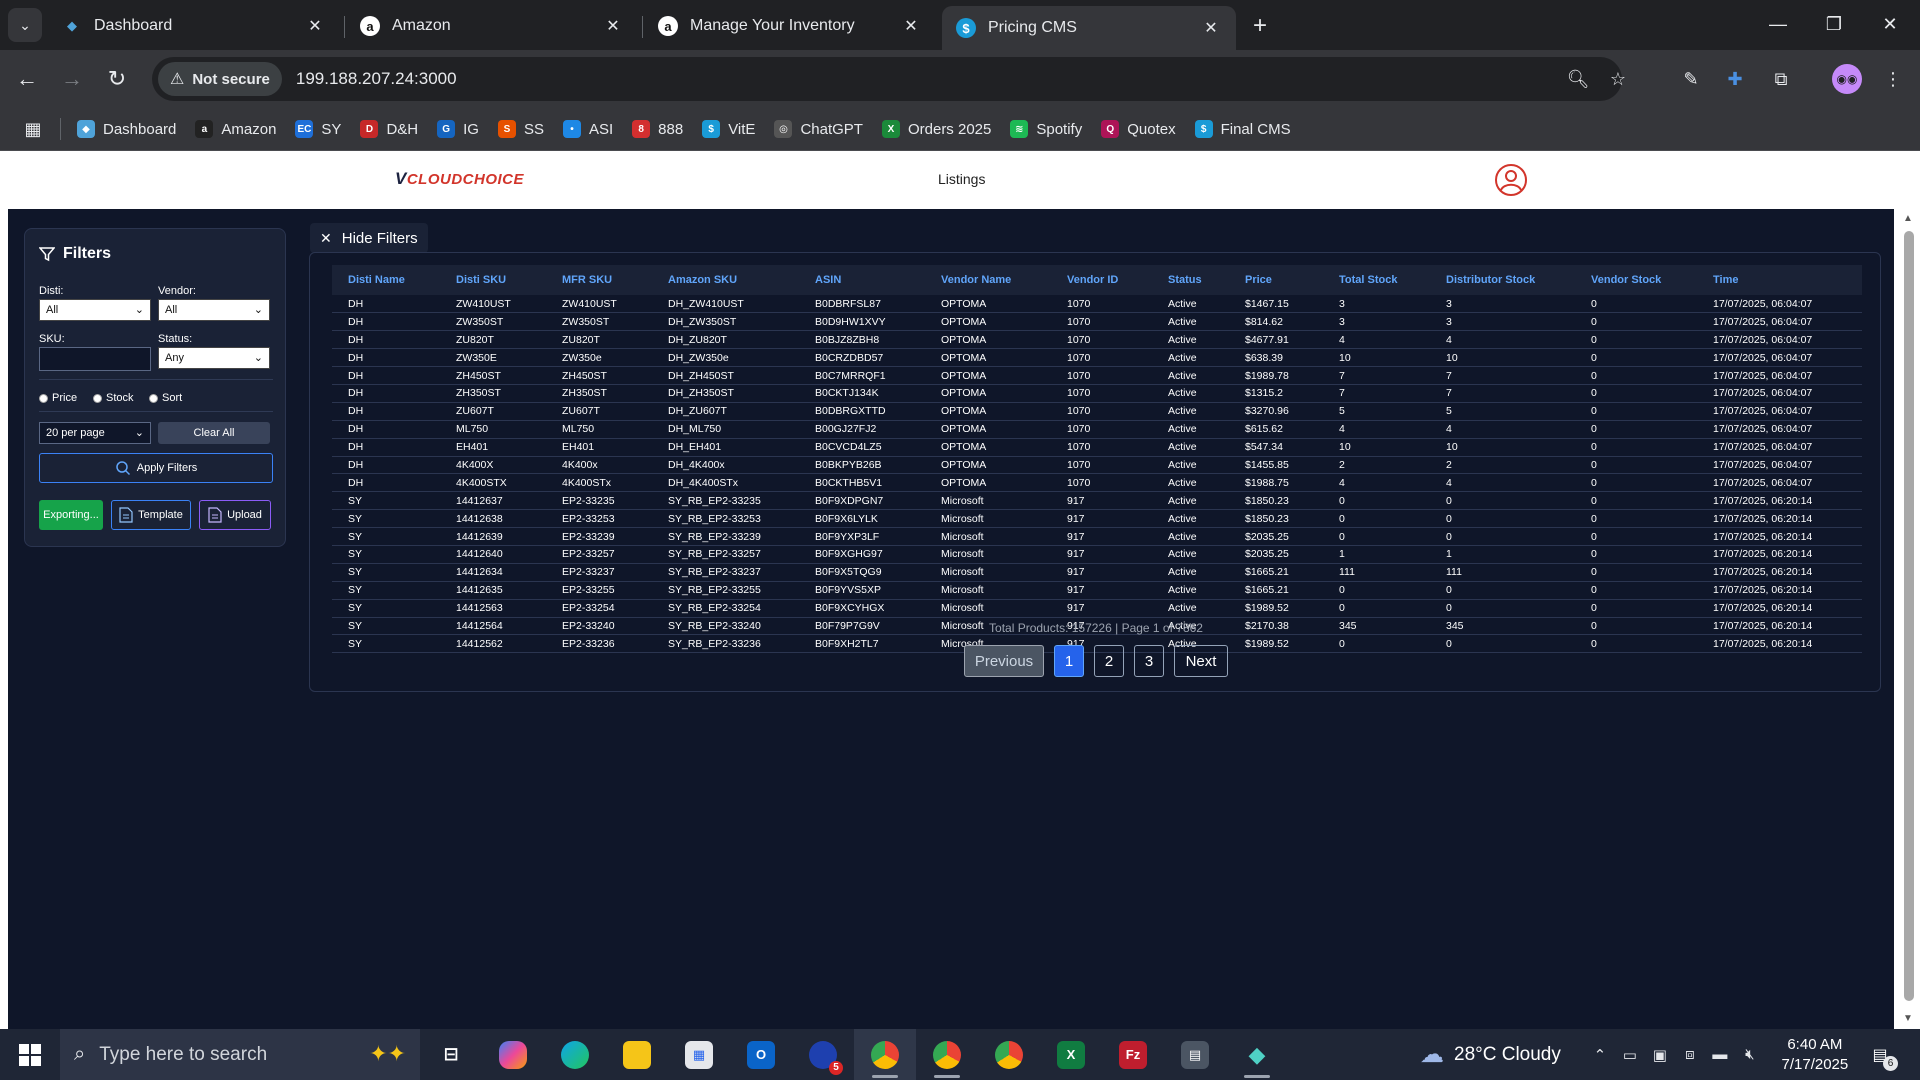 Image resolution: width=1920 pixels, height=1080 pixels. I want to click on chrome-profile-icon, so click(947, 1054).